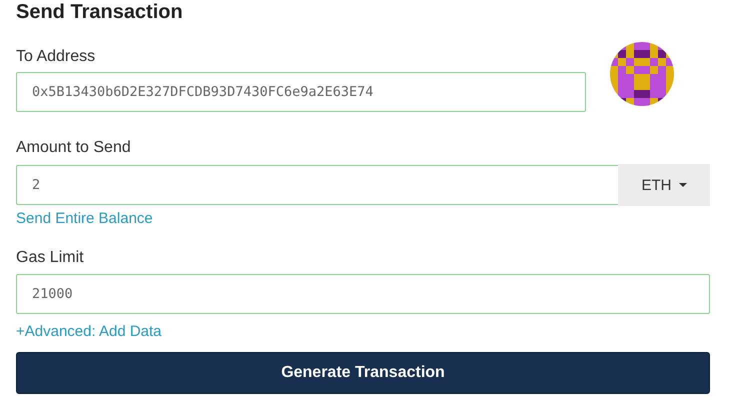  Describe the element at coordinates (682, 185) in the screenshot. I see `caret-icon` at that location.